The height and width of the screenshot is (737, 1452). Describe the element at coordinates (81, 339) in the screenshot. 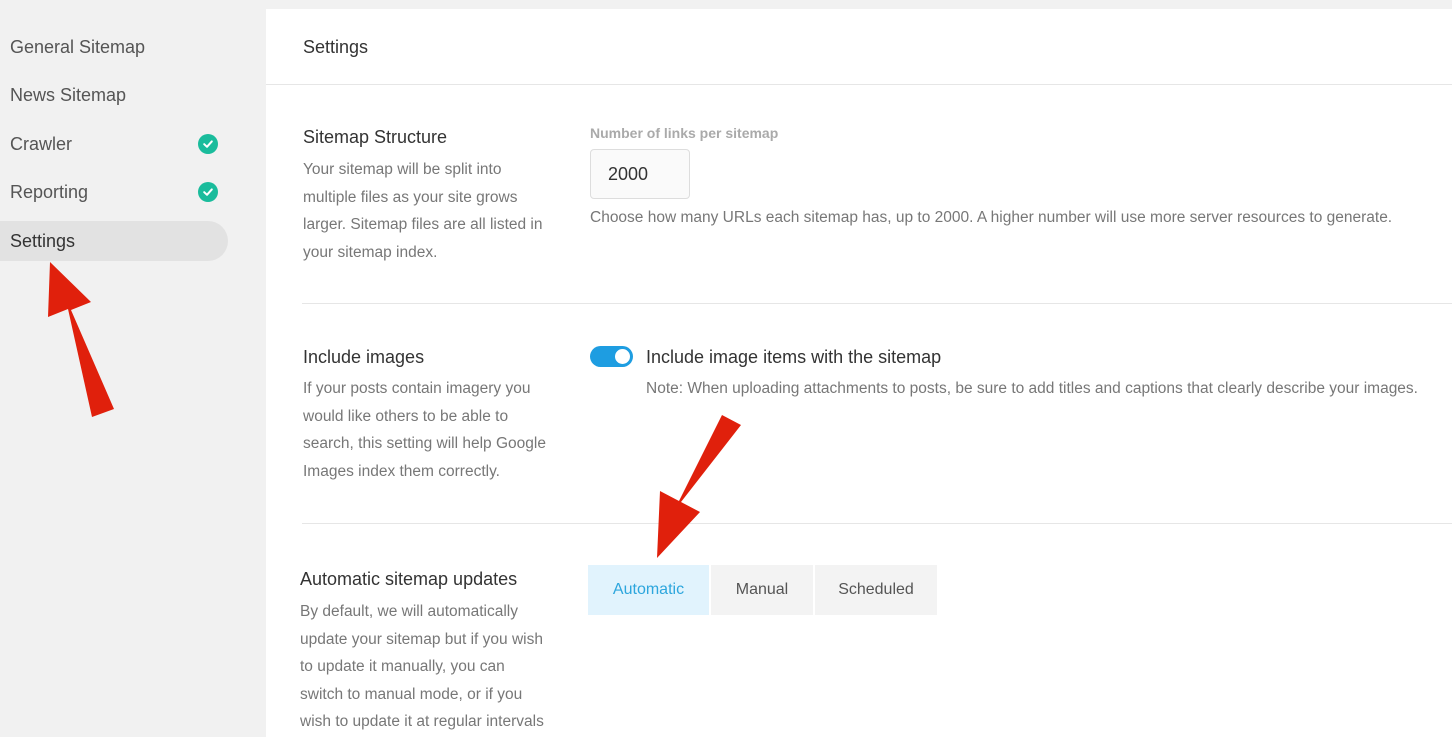

I see `red-arrow-settings` at that location.